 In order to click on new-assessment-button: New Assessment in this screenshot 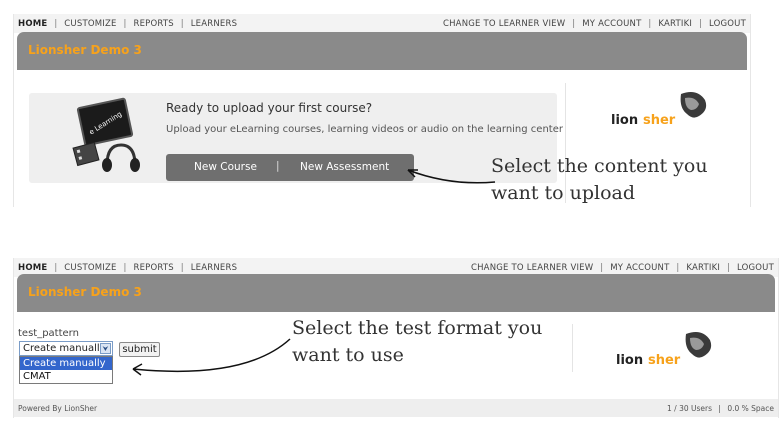, I will do `click(344, 167)`.